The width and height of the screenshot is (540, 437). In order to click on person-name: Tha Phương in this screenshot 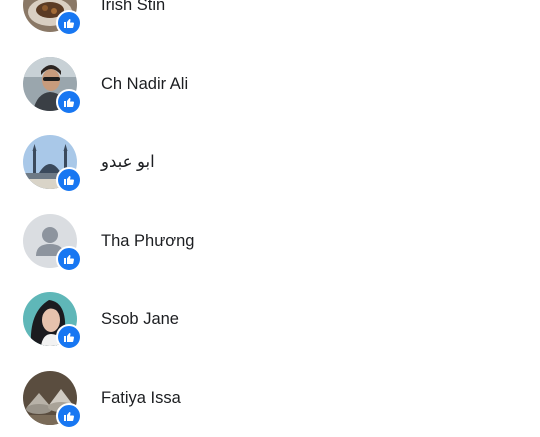, I will do `click(147, 241)`.